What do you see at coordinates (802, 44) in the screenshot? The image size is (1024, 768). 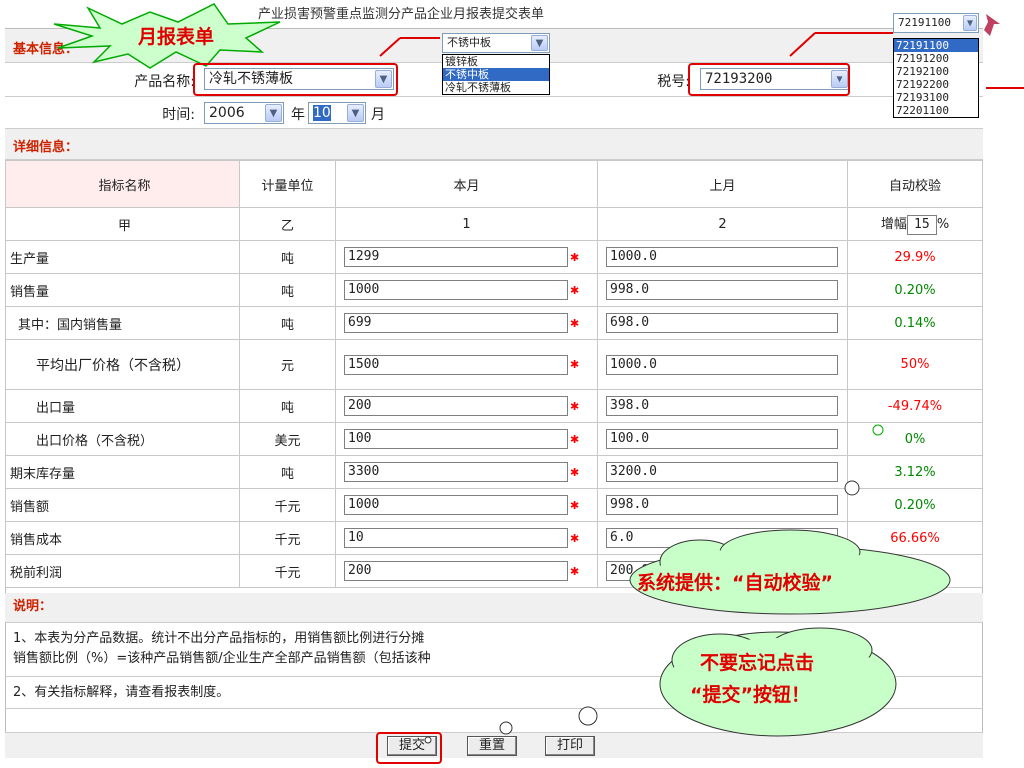 I see `tax-leader-line` at bounding box center [802, 44].